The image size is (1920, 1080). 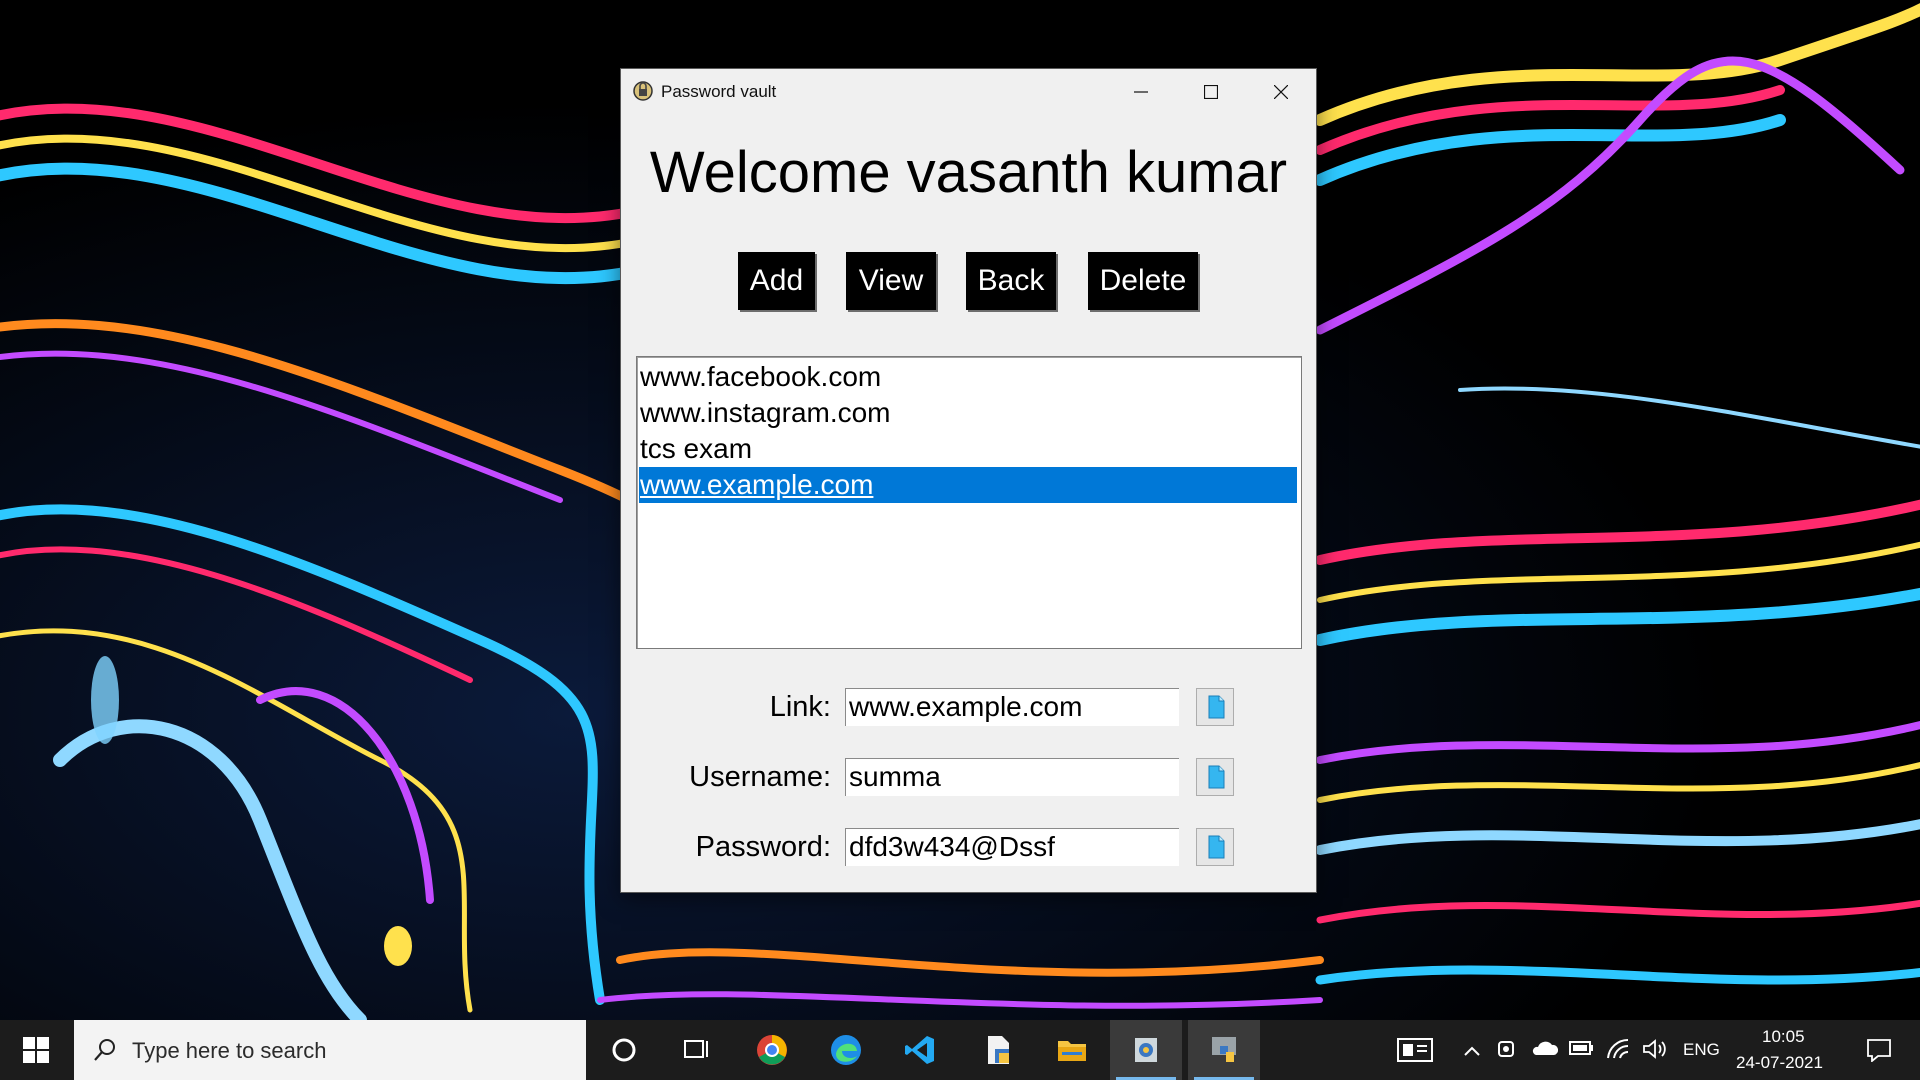 I want to click on tray-volume, so click(x=1657, y=1050).